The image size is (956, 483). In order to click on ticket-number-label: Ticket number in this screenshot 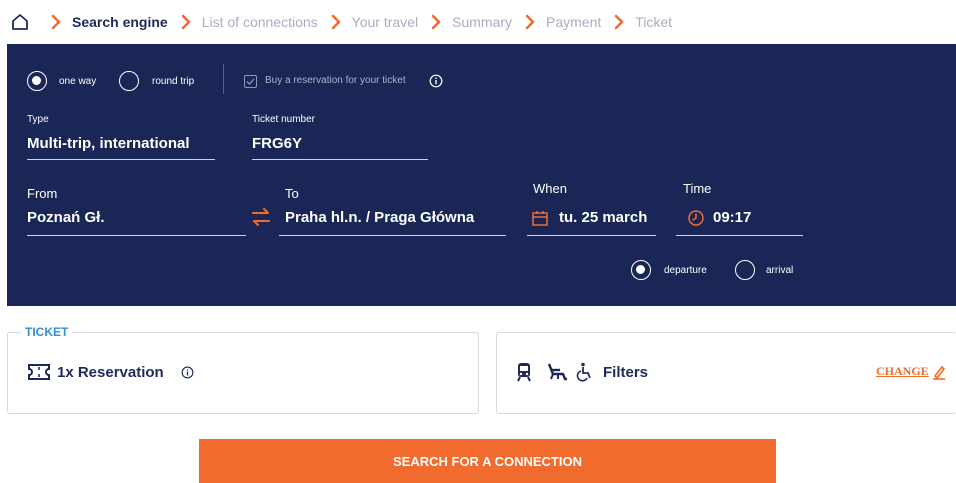, I will do `click(283, 119)`.